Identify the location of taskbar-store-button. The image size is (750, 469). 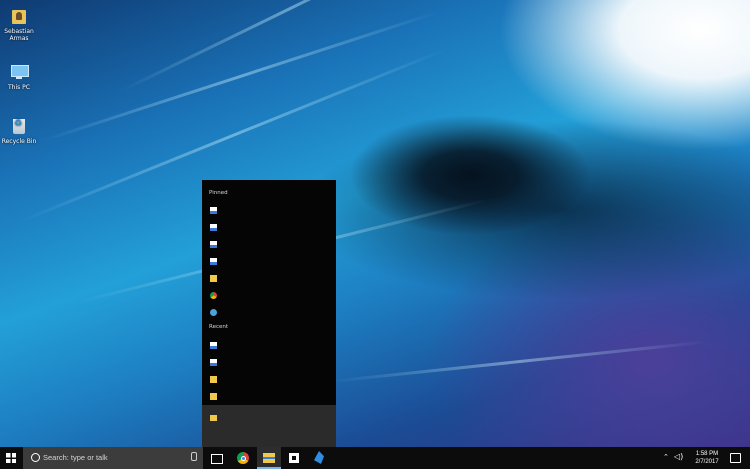
(294, 458).